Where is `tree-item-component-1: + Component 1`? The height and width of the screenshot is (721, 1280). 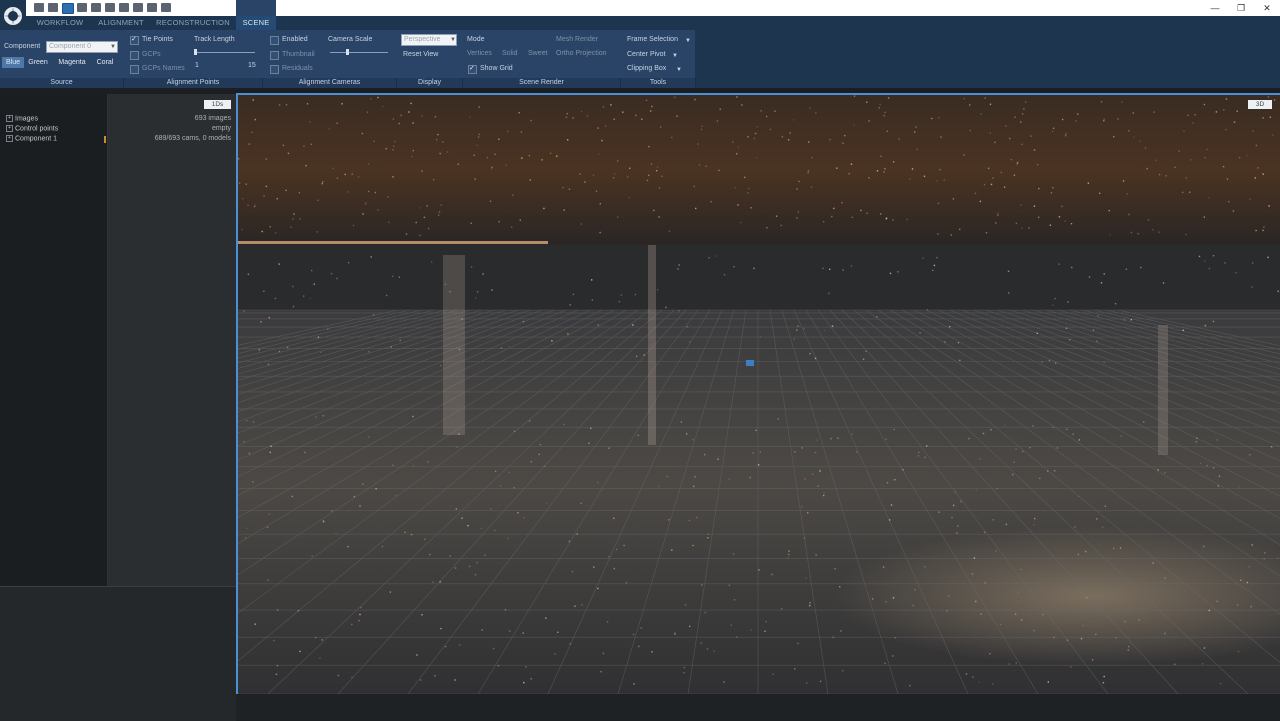
tree-item-component-1: + Component 1 is located at coordinates (31, 138).